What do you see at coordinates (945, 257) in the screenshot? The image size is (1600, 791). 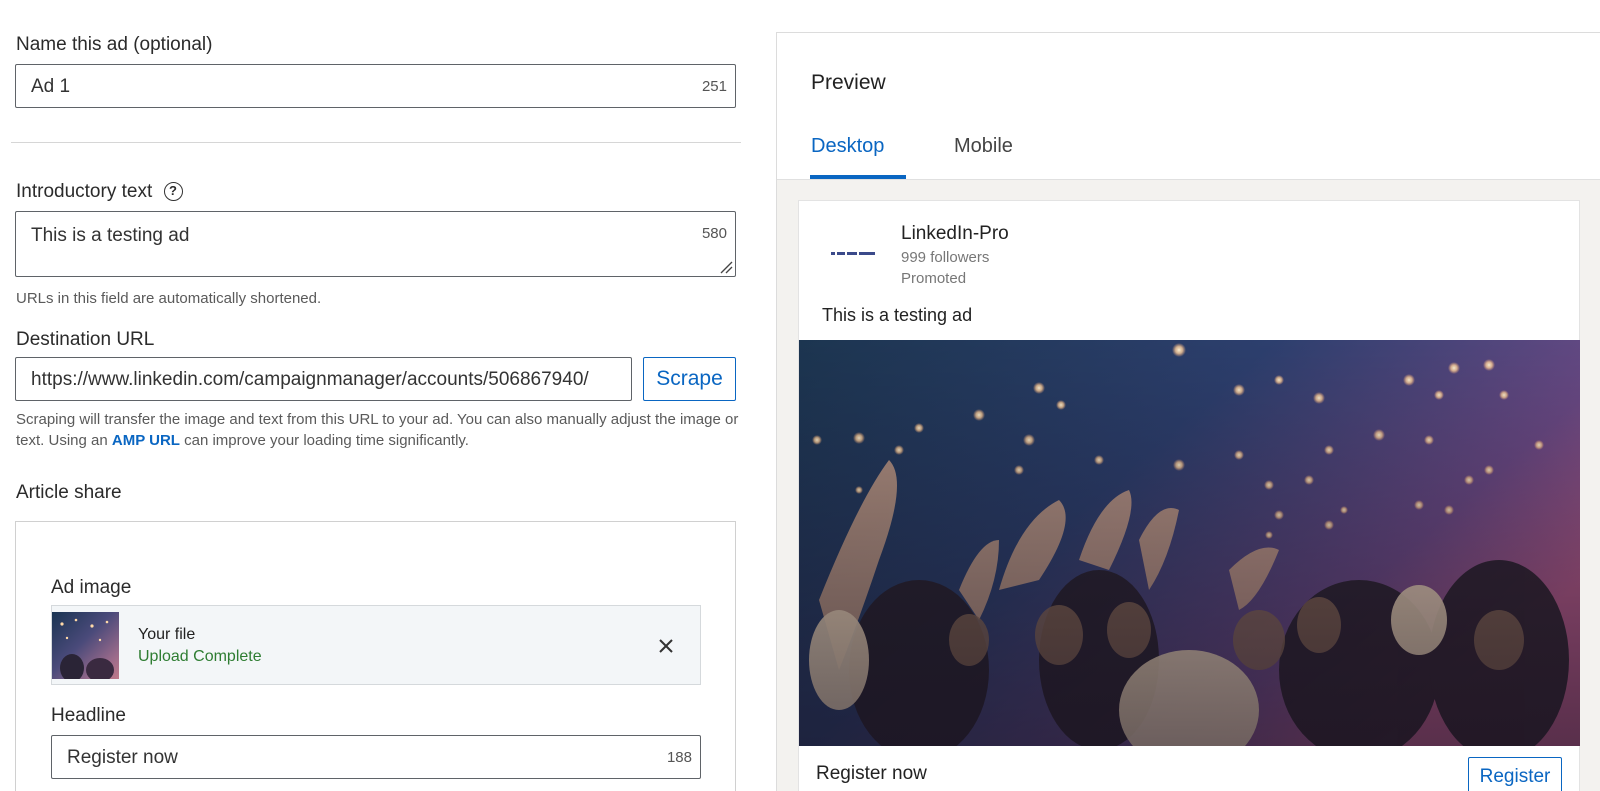 I see `followers-count: 999 followers` at bounding box center [945, 257].